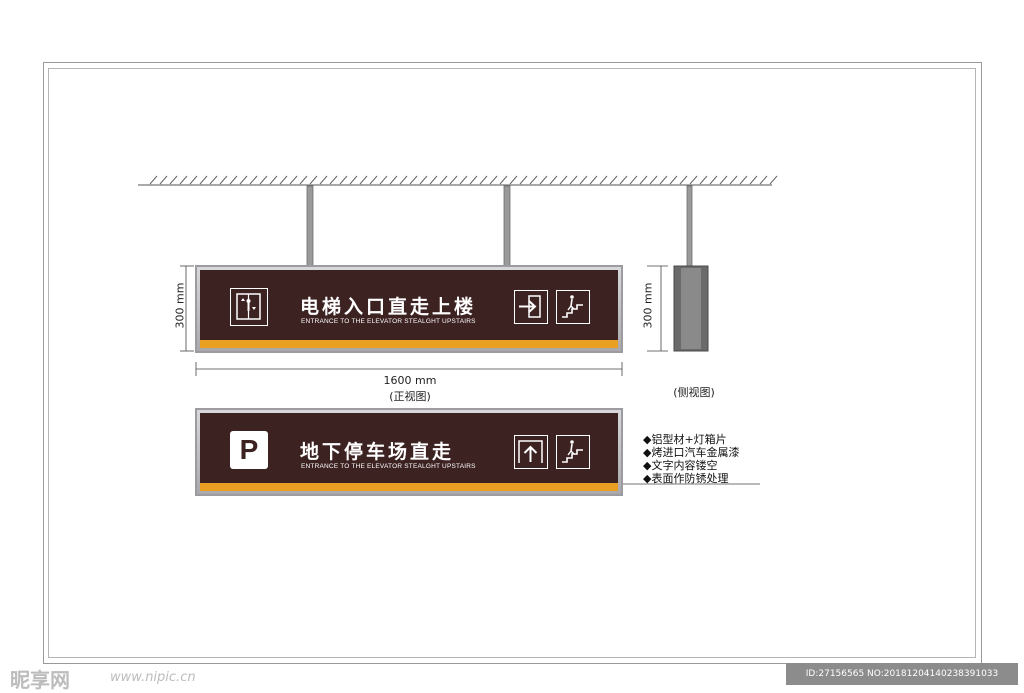 The image size is (1024, 693). Describe the element at coordinates (180, 305) in the screenshot. I see `height-dimension-label: 300 mm` at that location.